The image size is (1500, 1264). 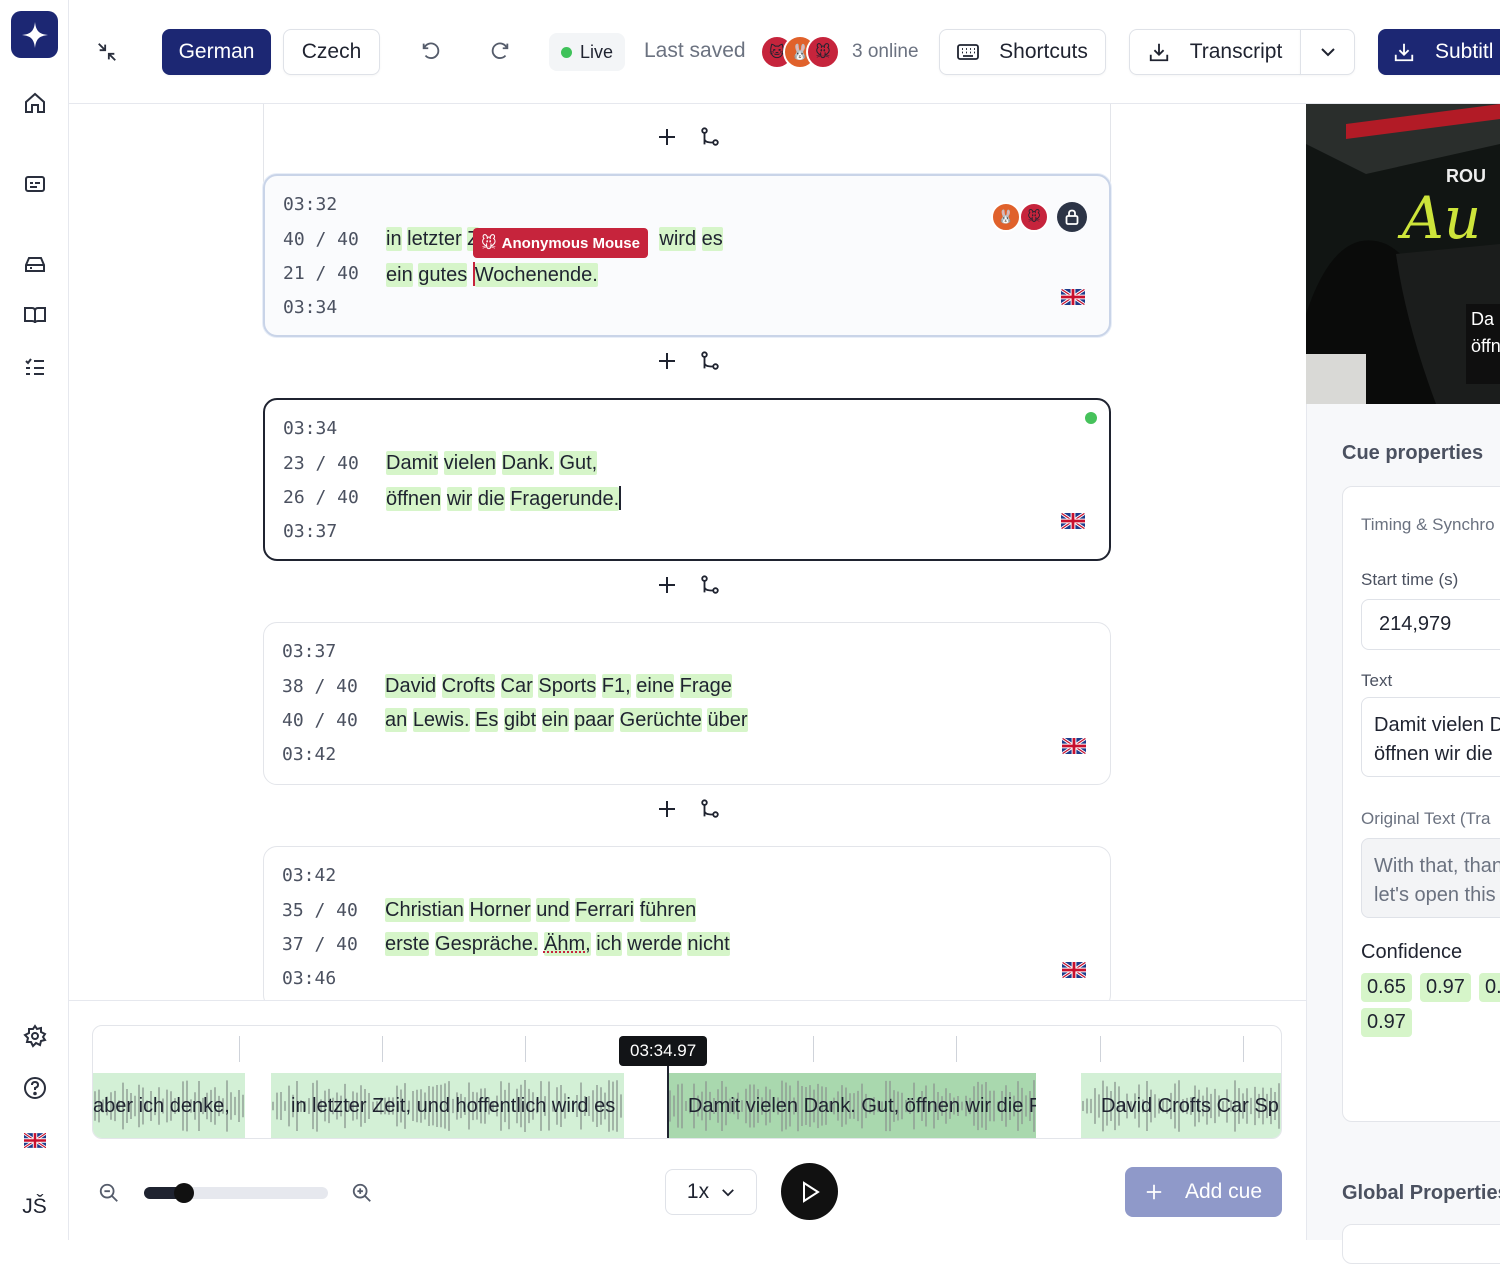 I want to click on word: Gut,, so click(x=578, y=463).